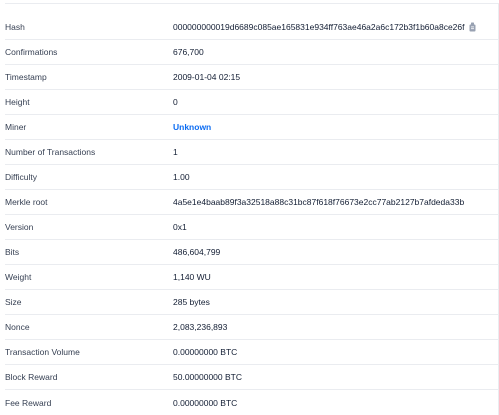 The image size is (499, 415). I want to click on row-bits: Bits 486,604,799, so click(251, 252).